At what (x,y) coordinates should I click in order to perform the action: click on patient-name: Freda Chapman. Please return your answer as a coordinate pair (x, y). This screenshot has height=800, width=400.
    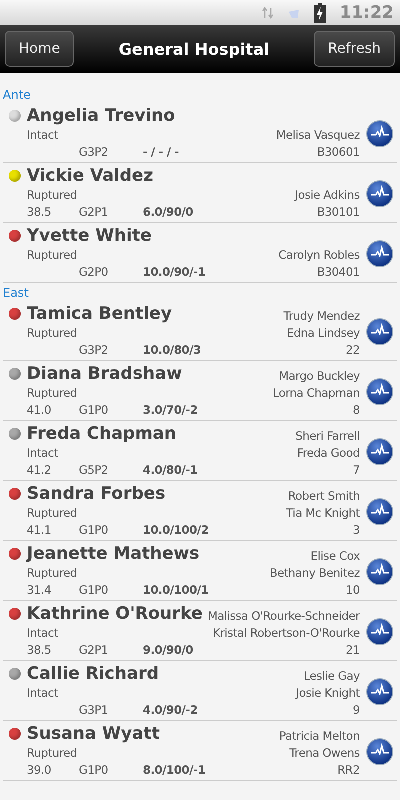
    Looking at the image, I should click on (102, 434).